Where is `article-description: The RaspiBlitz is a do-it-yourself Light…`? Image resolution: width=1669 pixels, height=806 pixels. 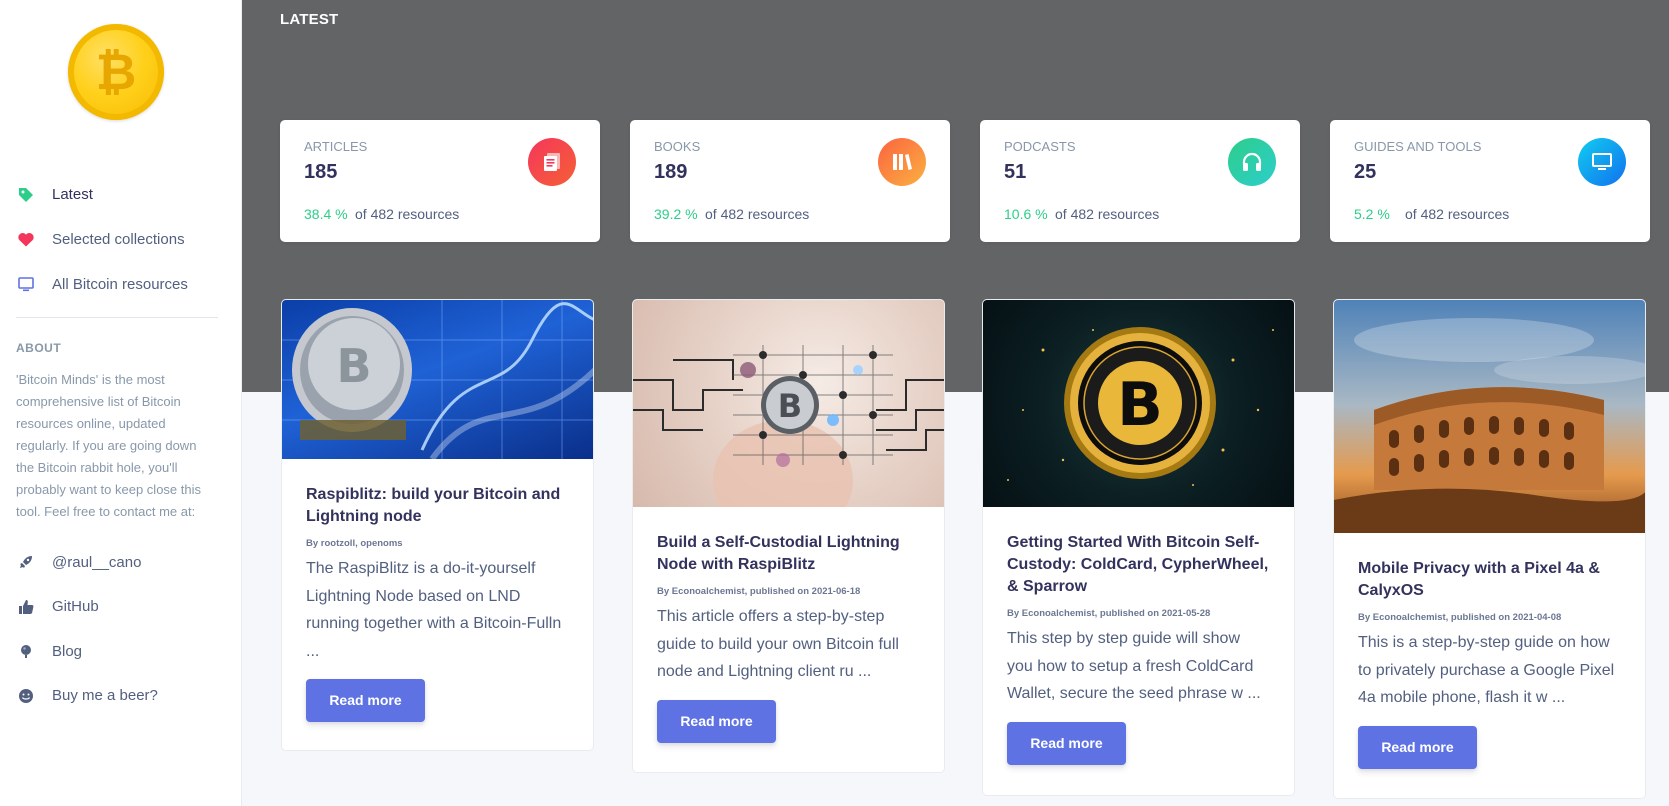
article-description: The RaspiBlitz is a do-it-yourself Light… is located at coordinates (434, 610).